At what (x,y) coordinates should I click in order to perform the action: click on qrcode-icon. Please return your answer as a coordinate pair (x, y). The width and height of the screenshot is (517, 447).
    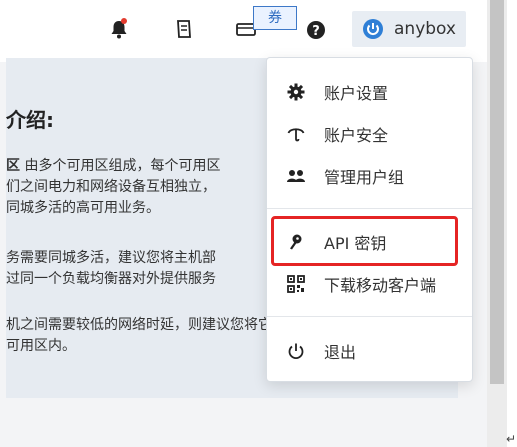
    Looking at the image, I should click on (296, 284).